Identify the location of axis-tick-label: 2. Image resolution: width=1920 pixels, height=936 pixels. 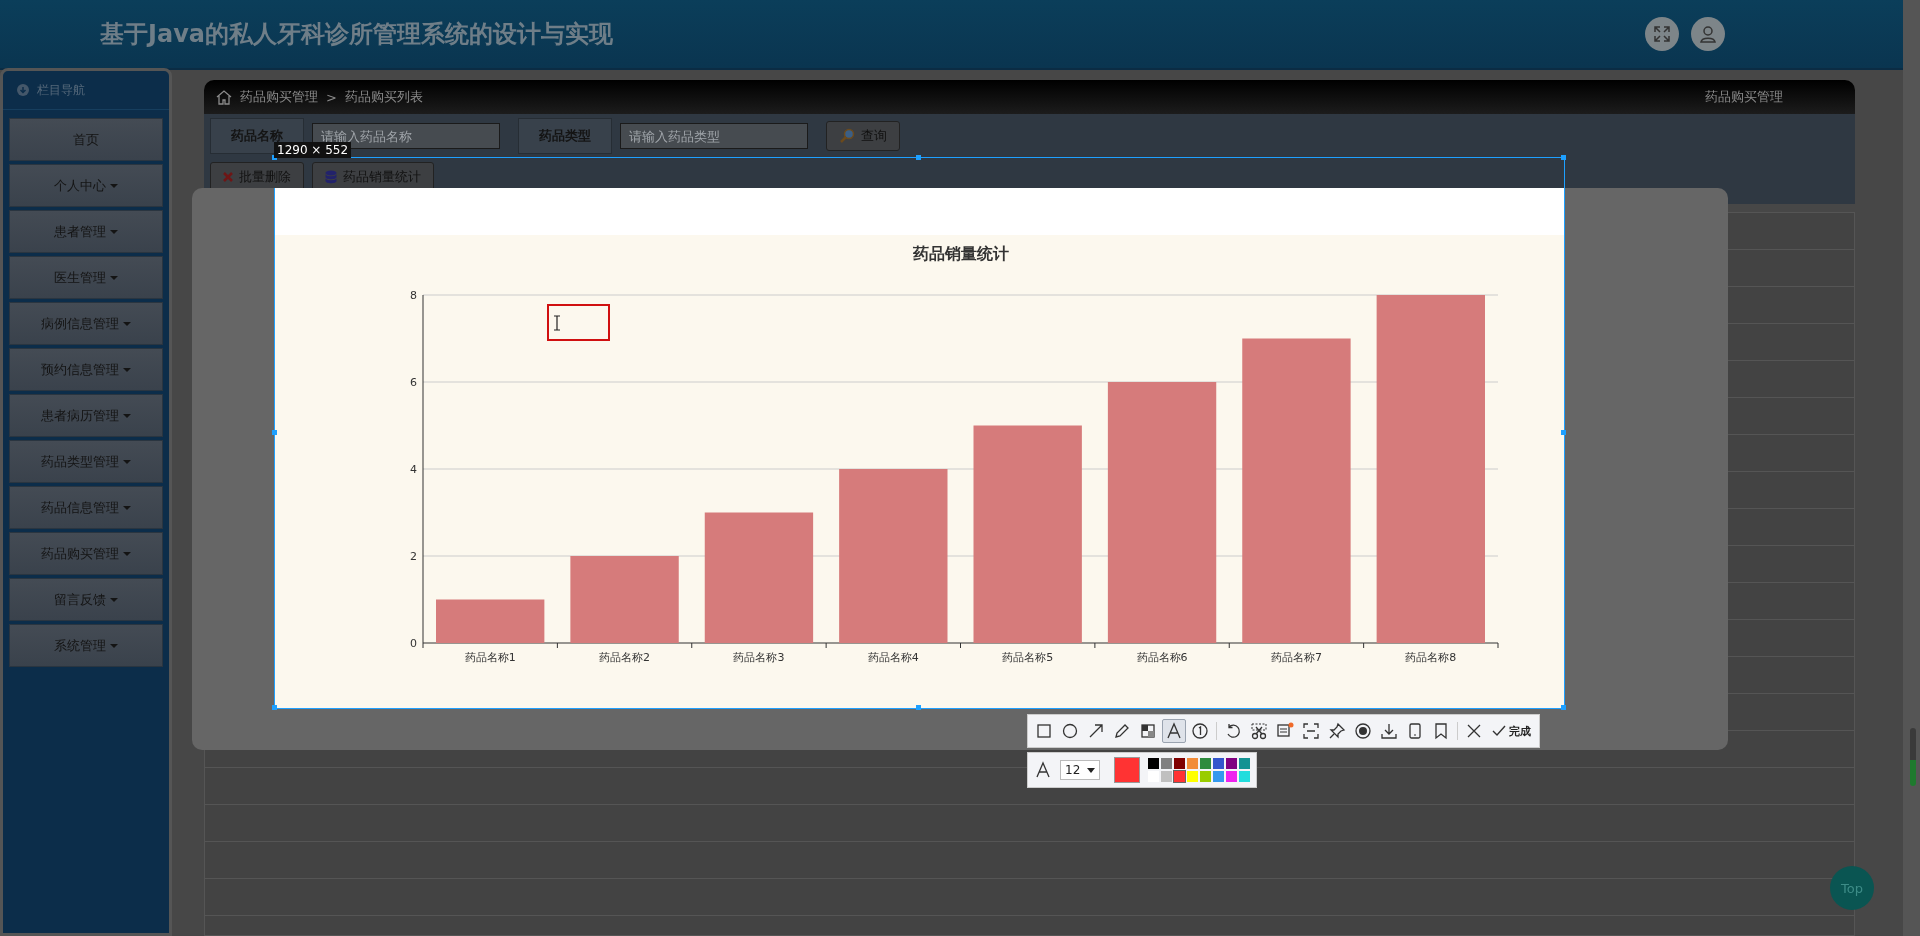
(413, 556).